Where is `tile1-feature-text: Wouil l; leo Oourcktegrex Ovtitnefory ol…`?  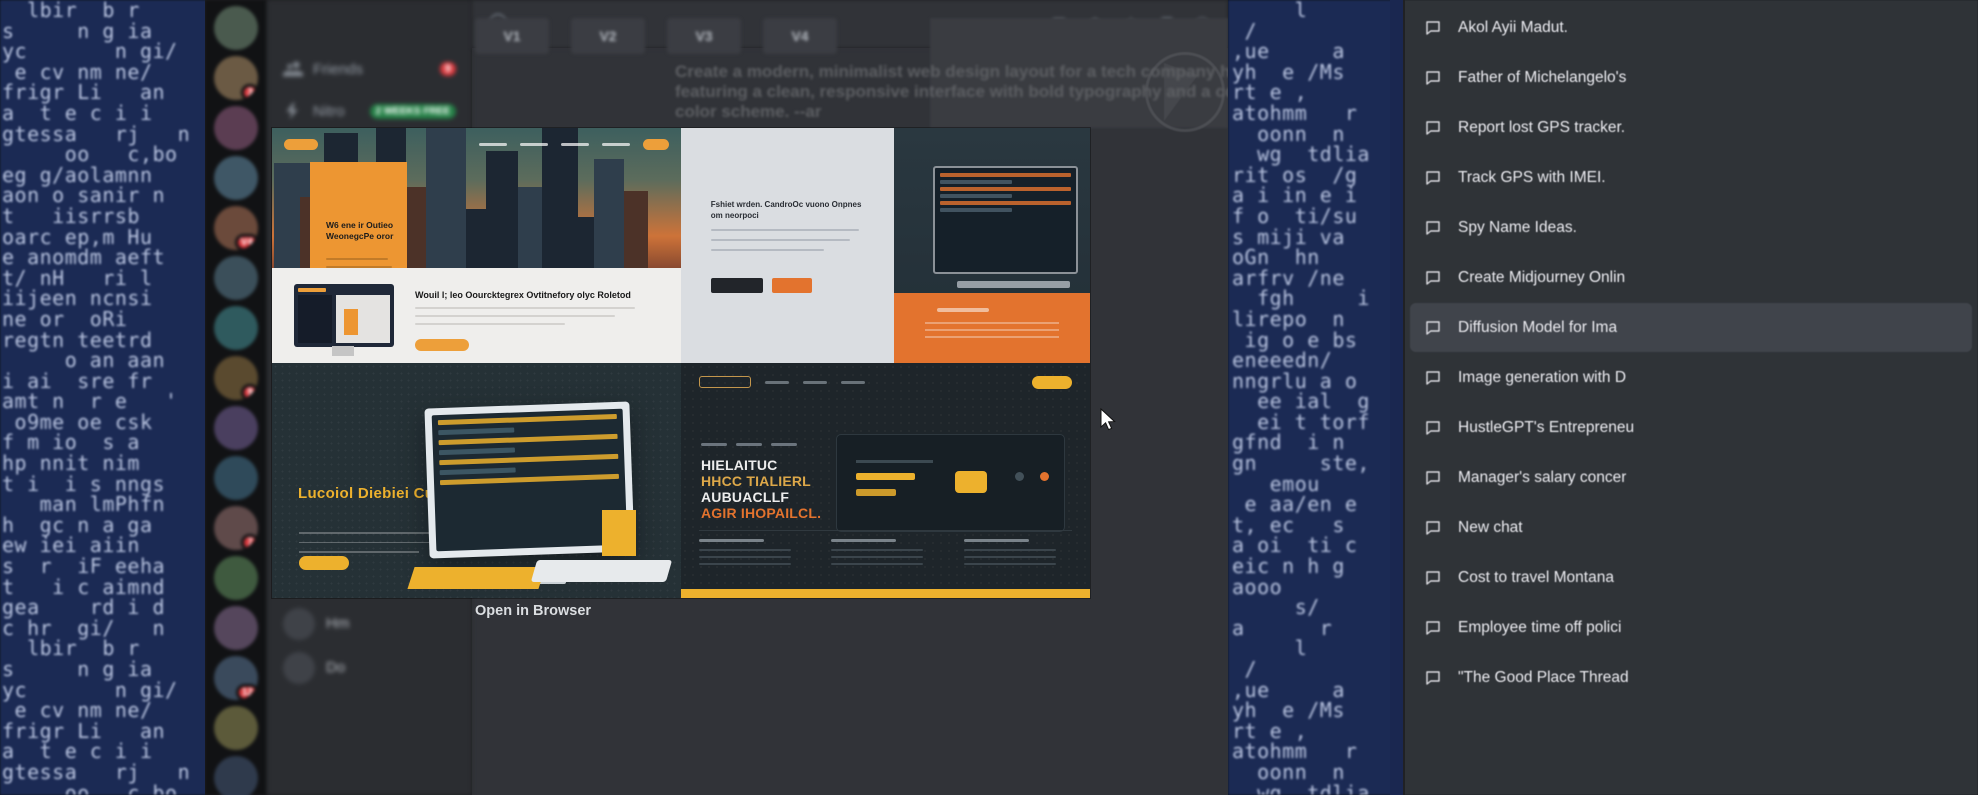 tile1-feature-text: Wouil l; leo Oourcktegrex Ovtitnefory ol… is located at coordinates (540, 307).